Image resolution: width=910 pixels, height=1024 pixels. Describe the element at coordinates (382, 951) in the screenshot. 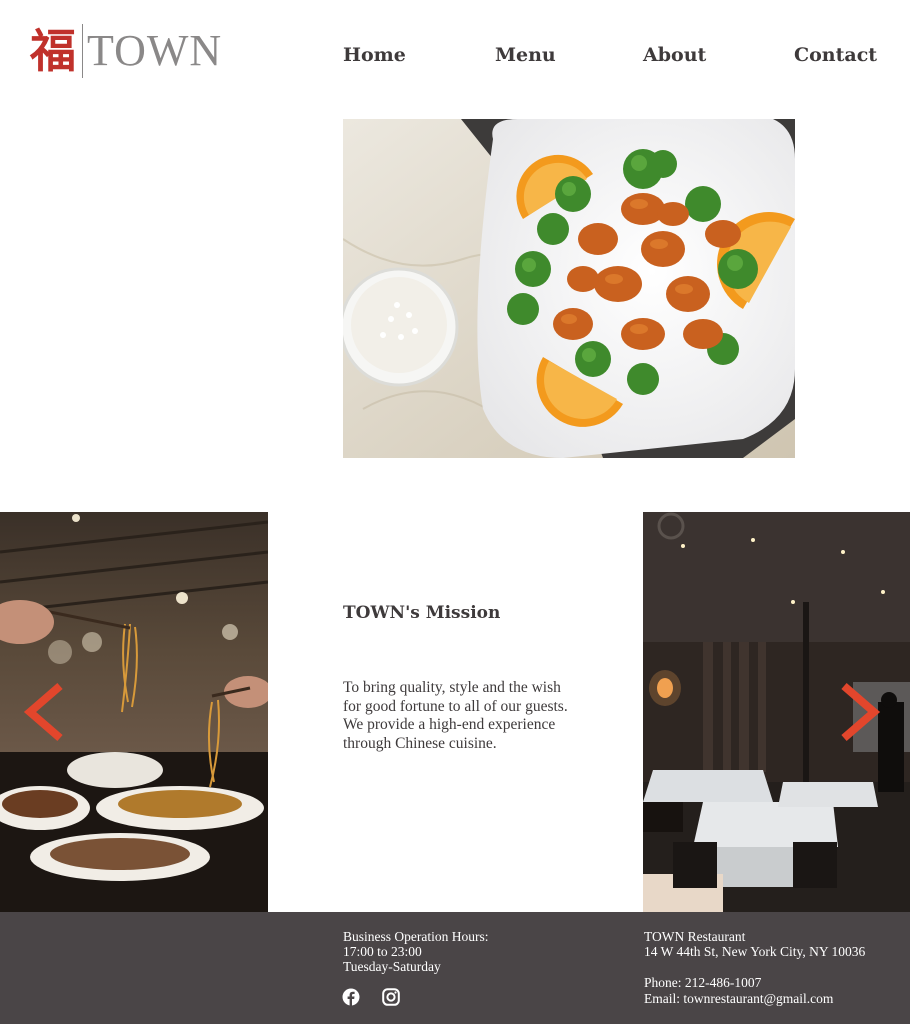

I see `hours-time: 17:00 to 23:00` at that location.